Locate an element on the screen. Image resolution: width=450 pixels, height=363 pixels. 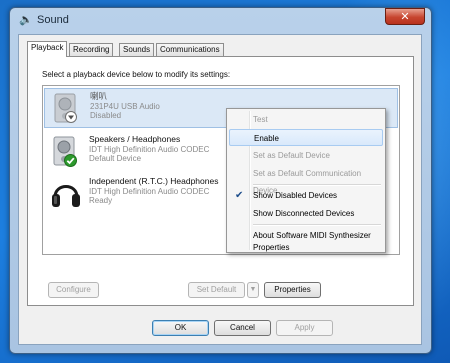
menu-item-set-default-communication-device: Set as Default Communication Device is located at coordinates (306, 180).